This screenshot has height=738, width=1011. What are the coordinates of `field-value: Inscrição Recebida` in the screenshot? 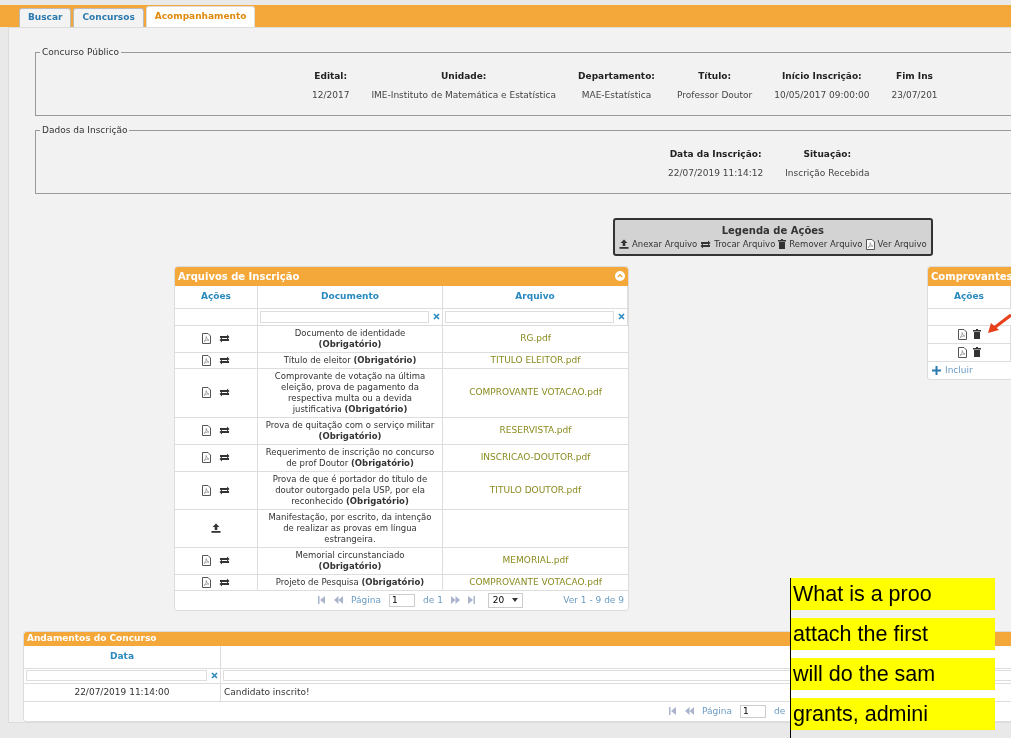 It's located at (827, 173).